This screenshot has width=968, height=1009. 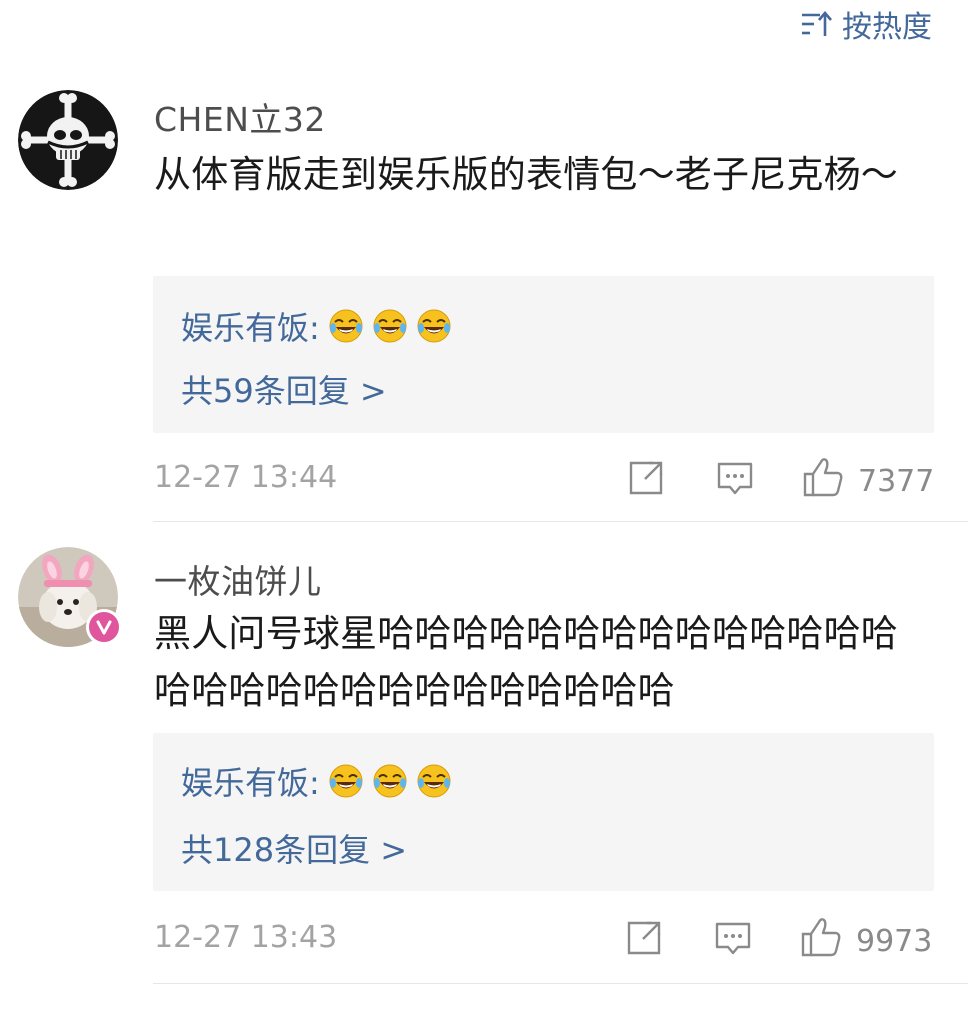 What do you see at coordinates (543, 354) in the screenshot?
I see `reply-preview: 娱乐有饭: 共59条回复 >` at bounding box center [543, 354].